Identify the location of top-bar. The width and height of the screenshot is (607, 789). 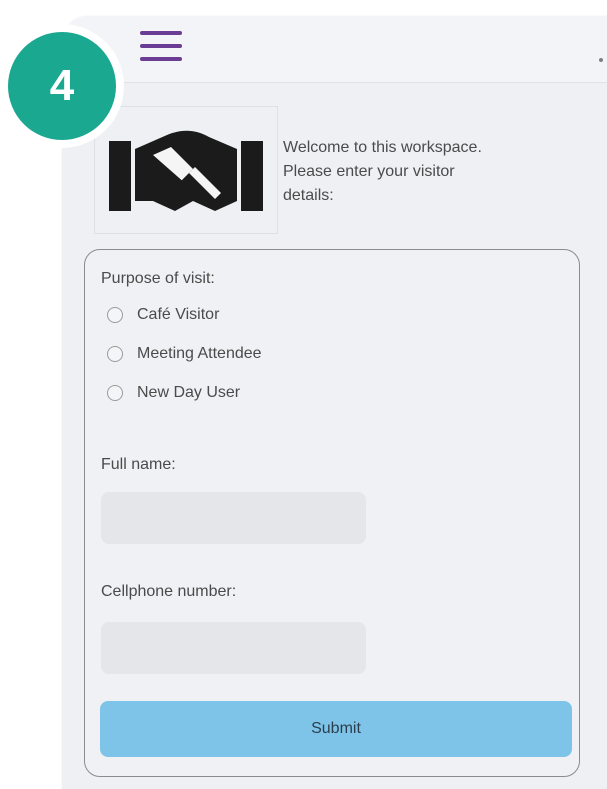
(334, 49).